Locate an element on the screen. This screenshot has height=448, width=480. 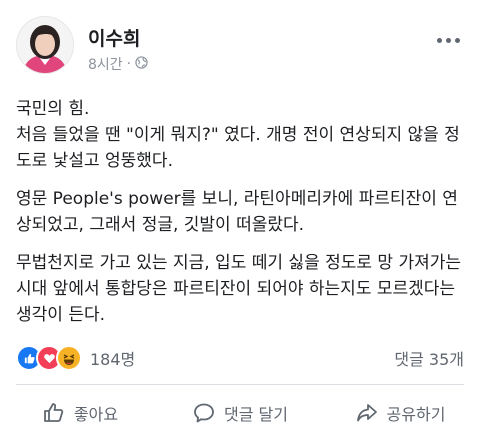
share-button: 공유하기 is located at coordinates (400, 413).